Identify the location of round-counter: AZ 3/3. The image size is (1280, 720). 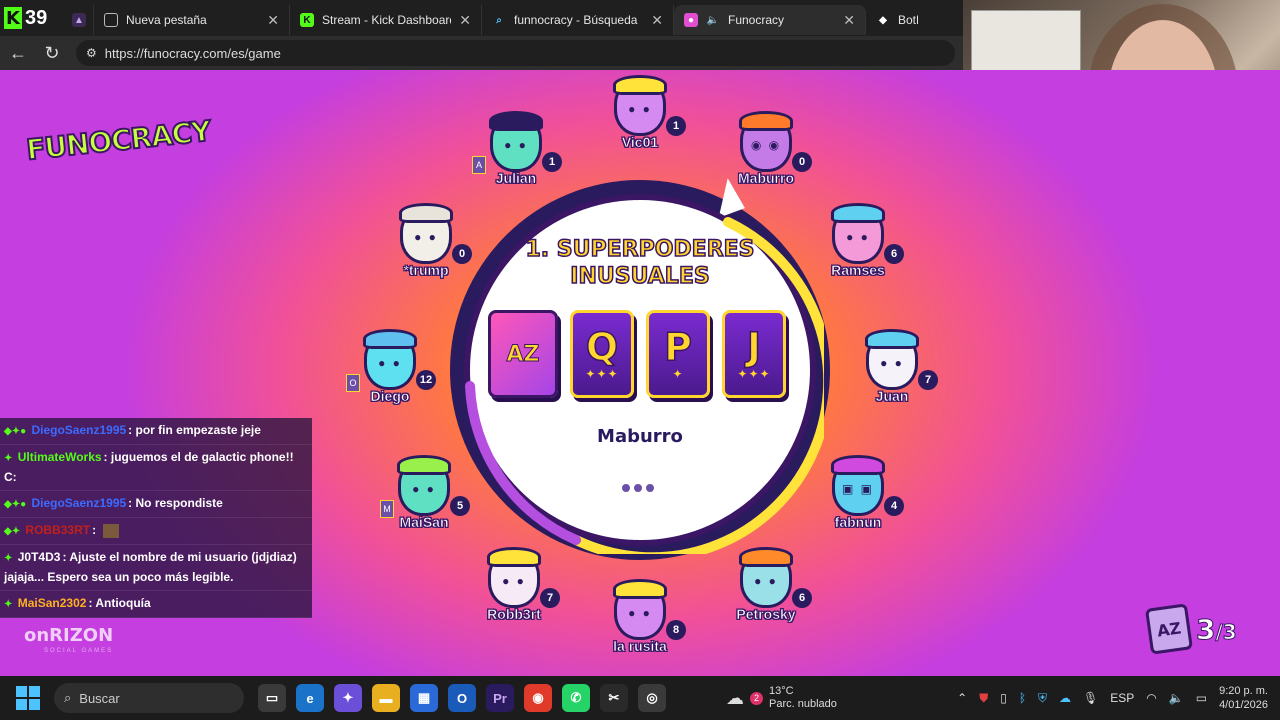
(1191, 629).